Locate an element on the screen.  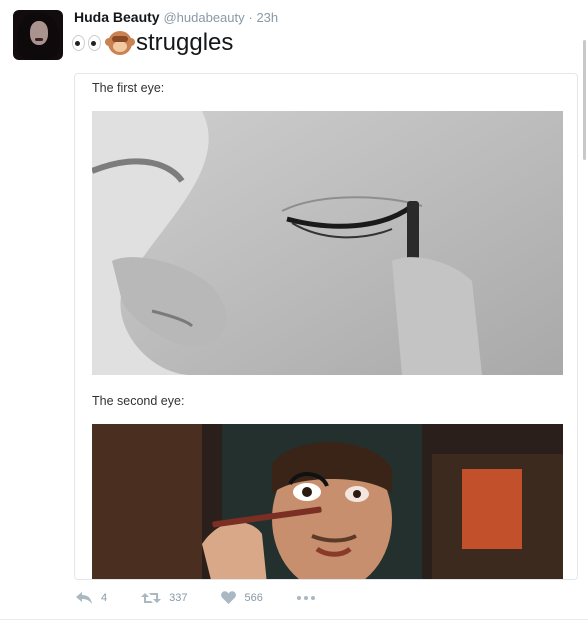
more-icon is located at coordinates (305, 597).